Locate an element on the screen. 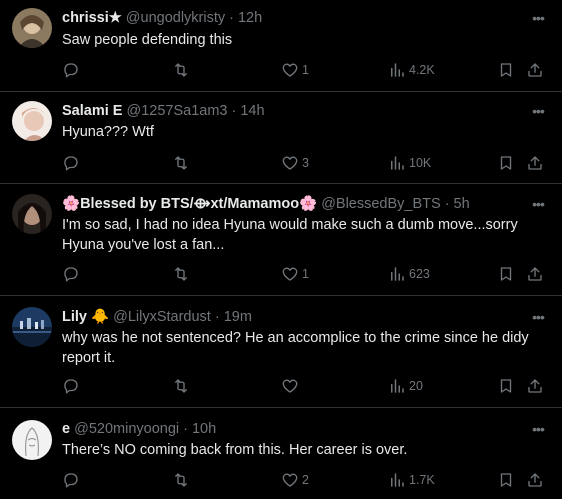 The width and height of the screenshot is (562, 499). display-name: chrissi★ is located at coordinates (92, 18).